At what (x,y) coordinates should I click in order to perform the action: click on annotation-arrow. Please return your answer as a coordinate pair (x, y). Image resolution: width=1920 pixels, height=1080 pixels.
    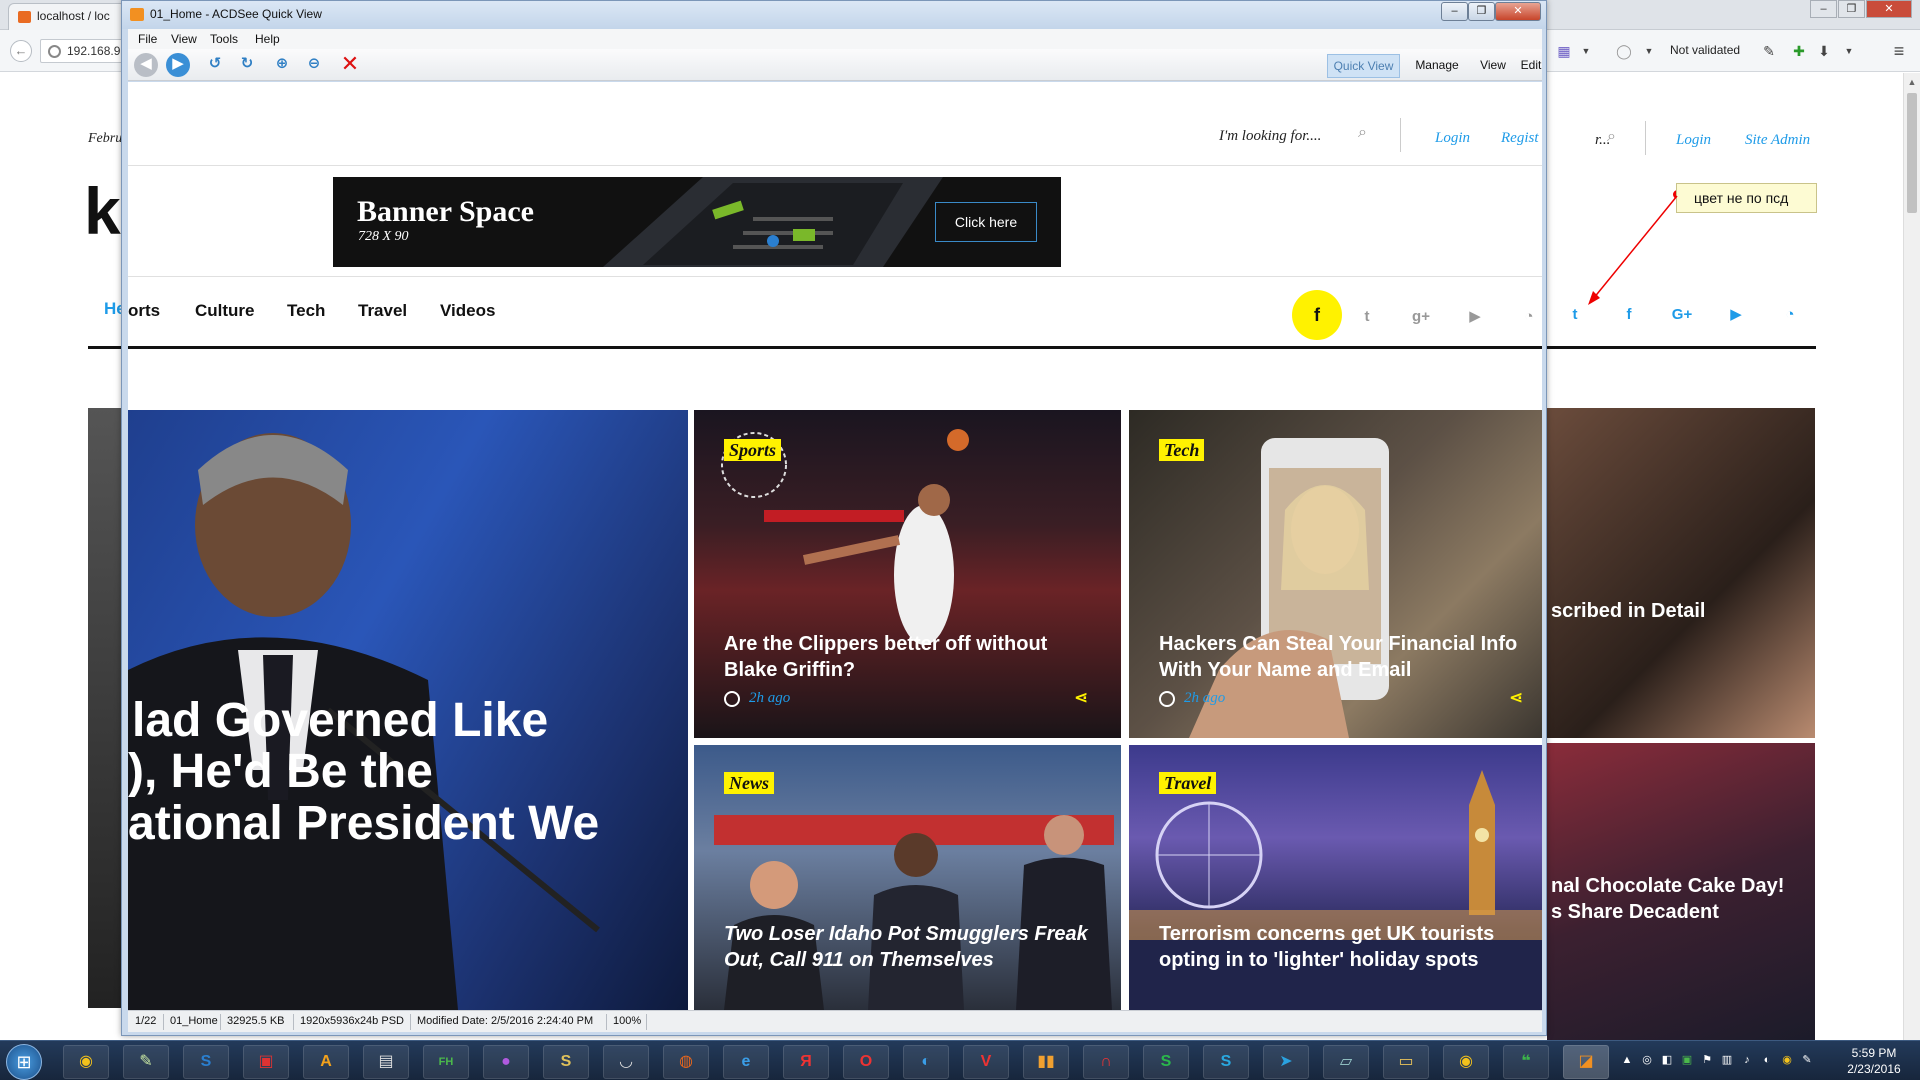
    Looking at the image, I should click on (1633, 250).